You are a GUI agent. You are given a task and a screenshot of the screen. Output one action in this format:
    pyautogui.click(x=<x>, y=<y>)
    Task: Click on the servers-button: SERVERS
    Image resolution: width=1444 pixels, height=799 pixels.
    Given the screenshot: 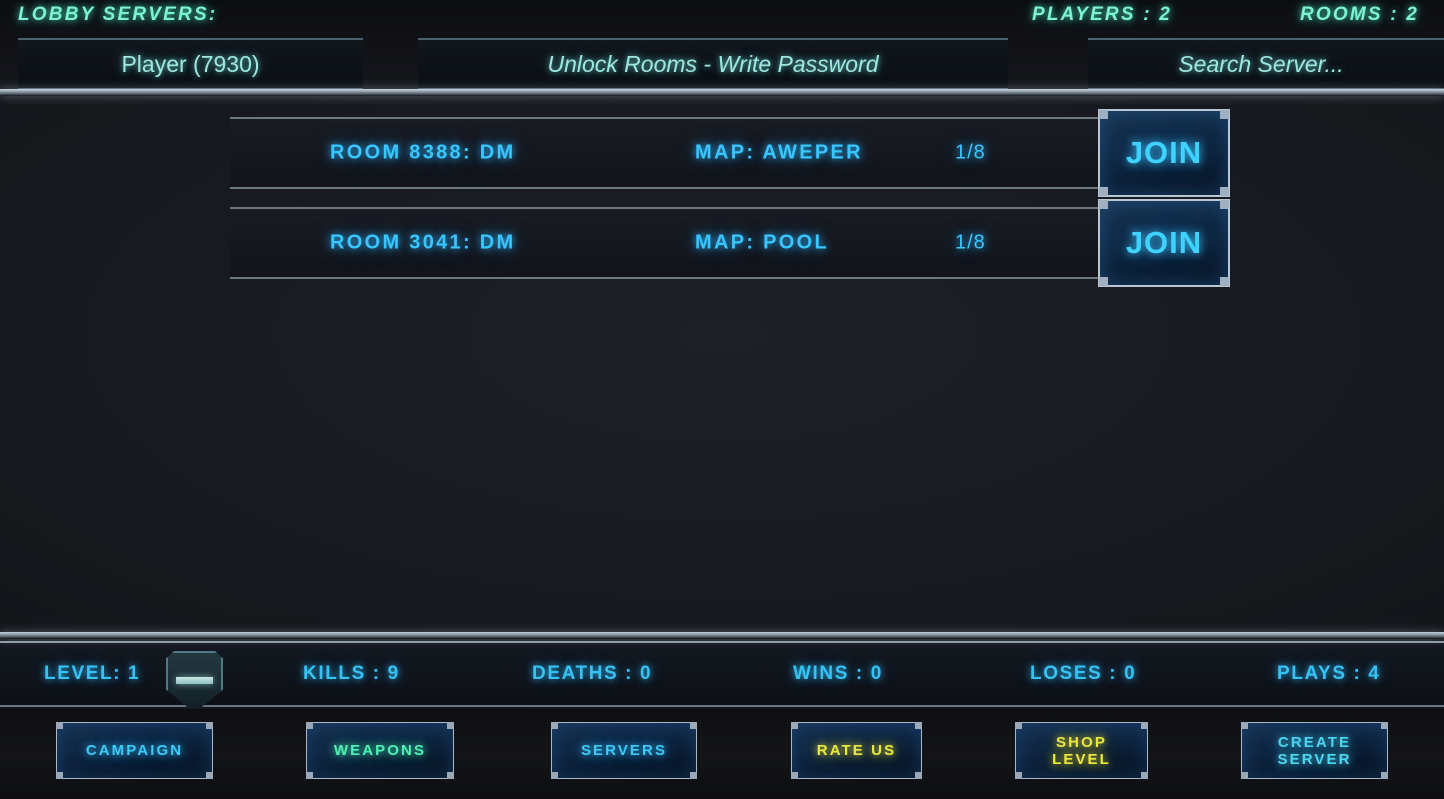 What is the action you would take?
    pyautogui.click(x=624, y=750)
    